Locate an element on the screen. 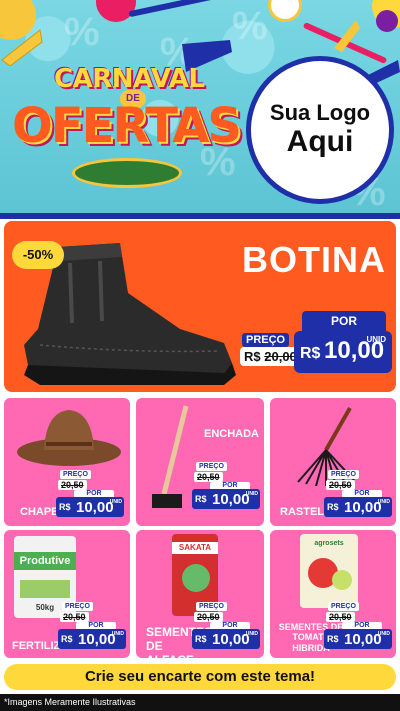 The height and width of the screenshot is (711, 400). old-price-prefix: R$ is located at coordinates (252, 356).